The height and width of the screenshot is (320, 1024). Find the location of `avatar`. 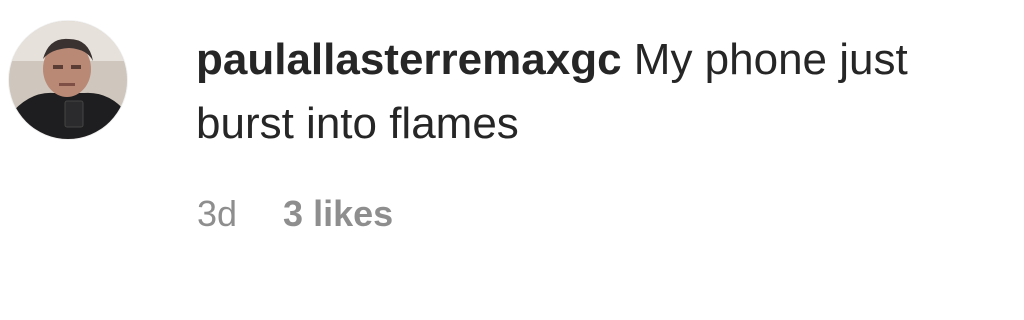

avatar is located at coordinates (68, 80).